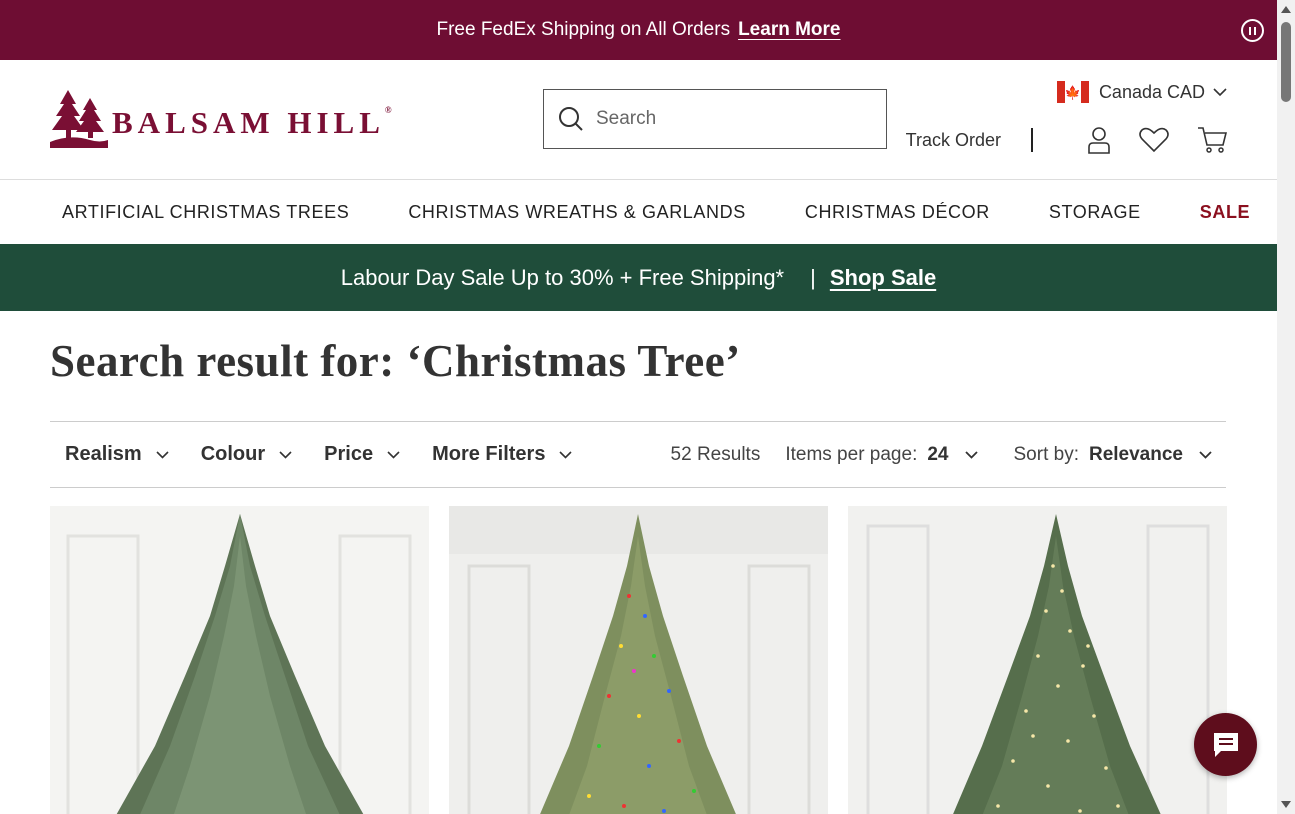  I want to click on scroll-up-arrow-icon, so click(1286, 9).